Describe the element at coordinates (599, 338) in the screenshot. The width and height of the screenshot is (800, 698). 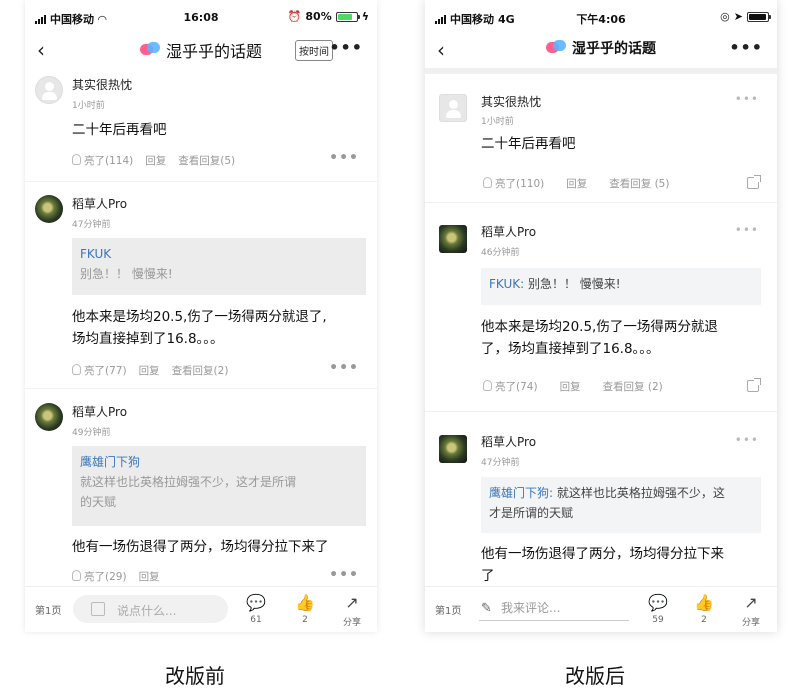
I see `comment-text: 他本来是场均20.5,伤了一场得两分就退 了，场均直接掉到了16.8。。。` at that location.